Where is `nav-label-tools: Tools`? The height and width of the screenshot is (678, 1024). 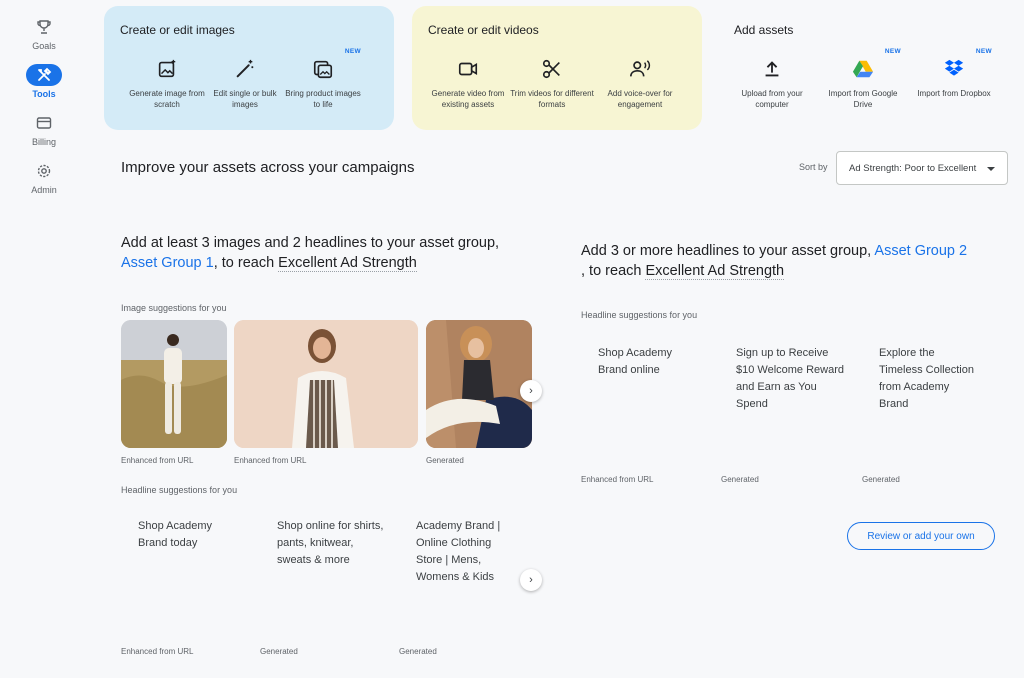 nav-label-tools: Tools is located at coordinates (44, 94).